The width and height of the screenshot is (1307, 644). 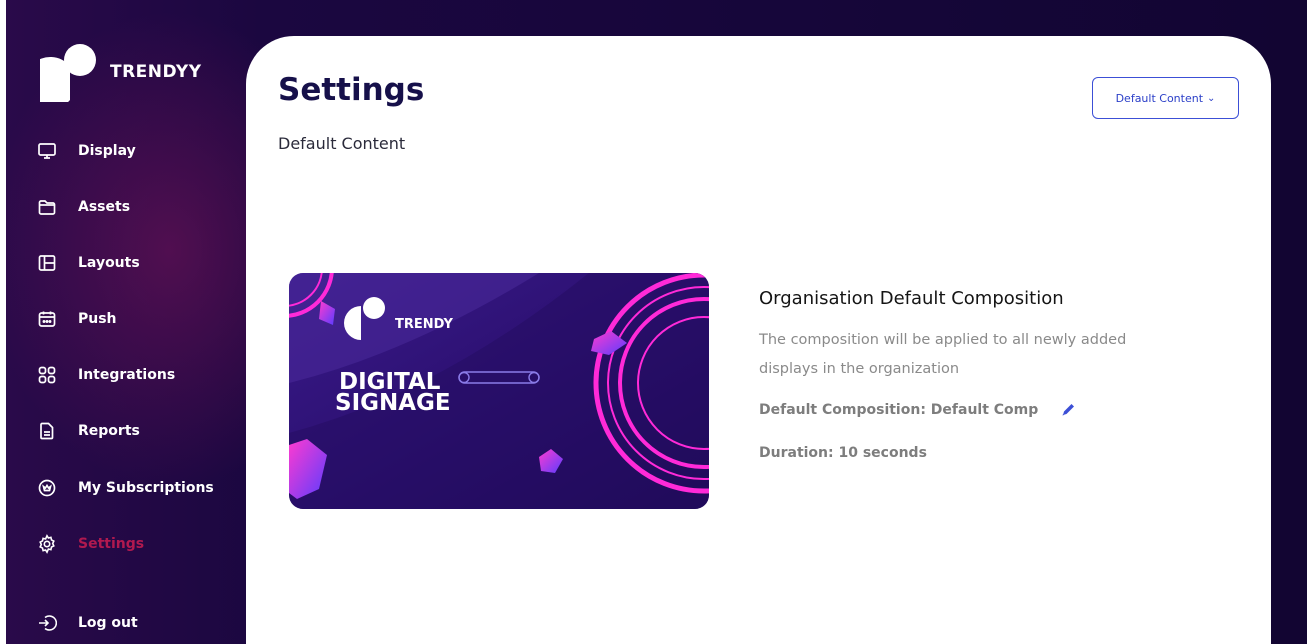 What do you see at coordinates (424, 324) in the screenshot?
I see `thumbnail-brand-text: TRENDY` at bounding box center [424, 324].